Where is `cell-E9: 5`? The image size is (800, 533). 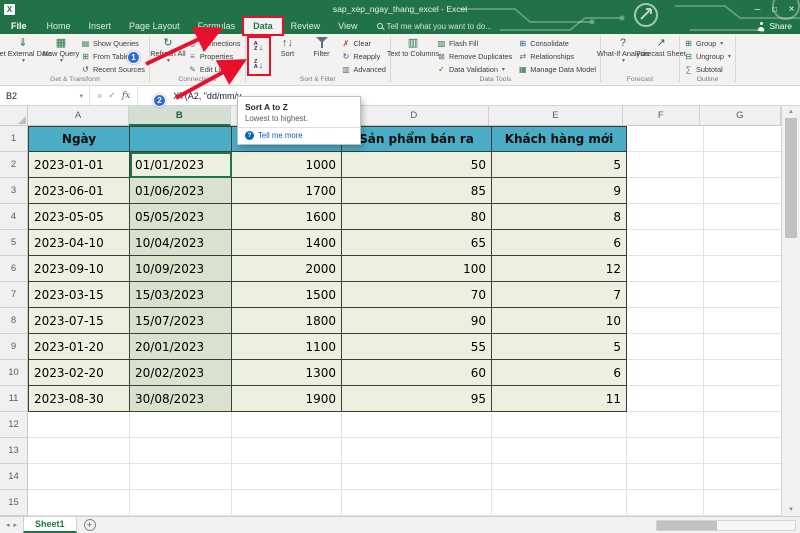 cell-E9: 5 is located at coordinates (559, 347).